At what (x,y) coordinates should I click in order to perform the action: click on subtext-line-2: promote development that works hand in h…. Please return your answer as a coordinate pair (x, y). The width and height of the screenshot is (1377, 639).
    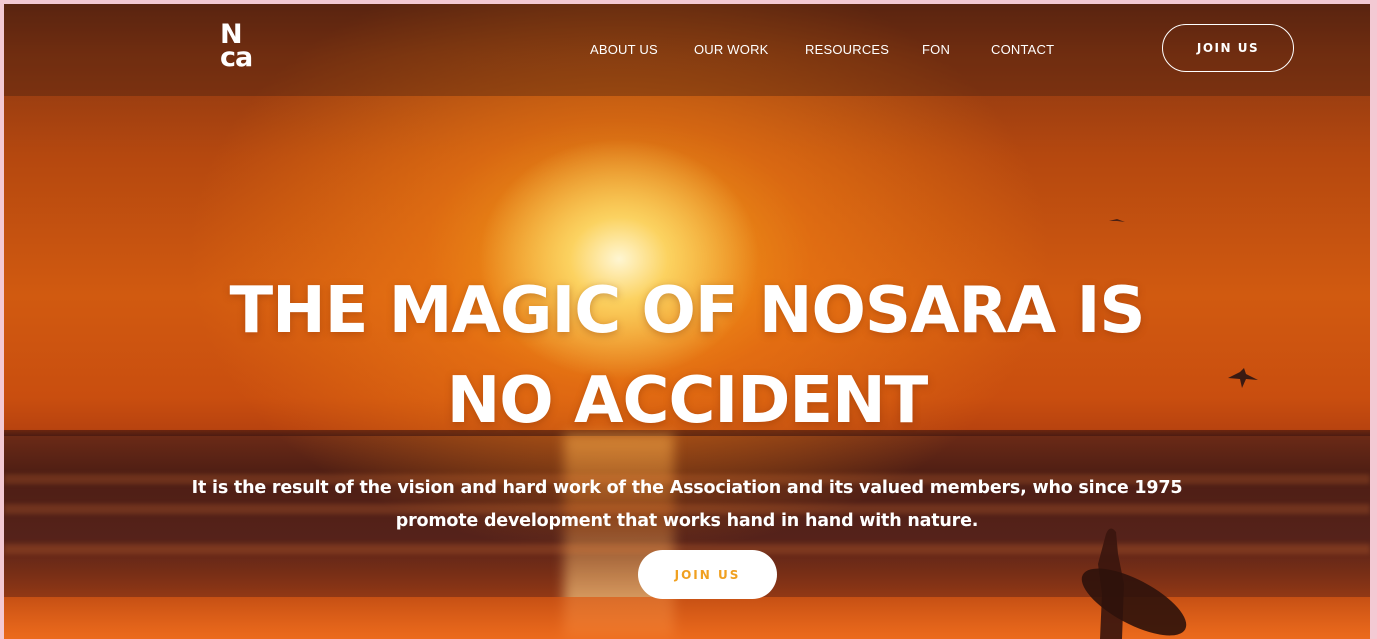
    Looking at the image, I should click on (687, 521).